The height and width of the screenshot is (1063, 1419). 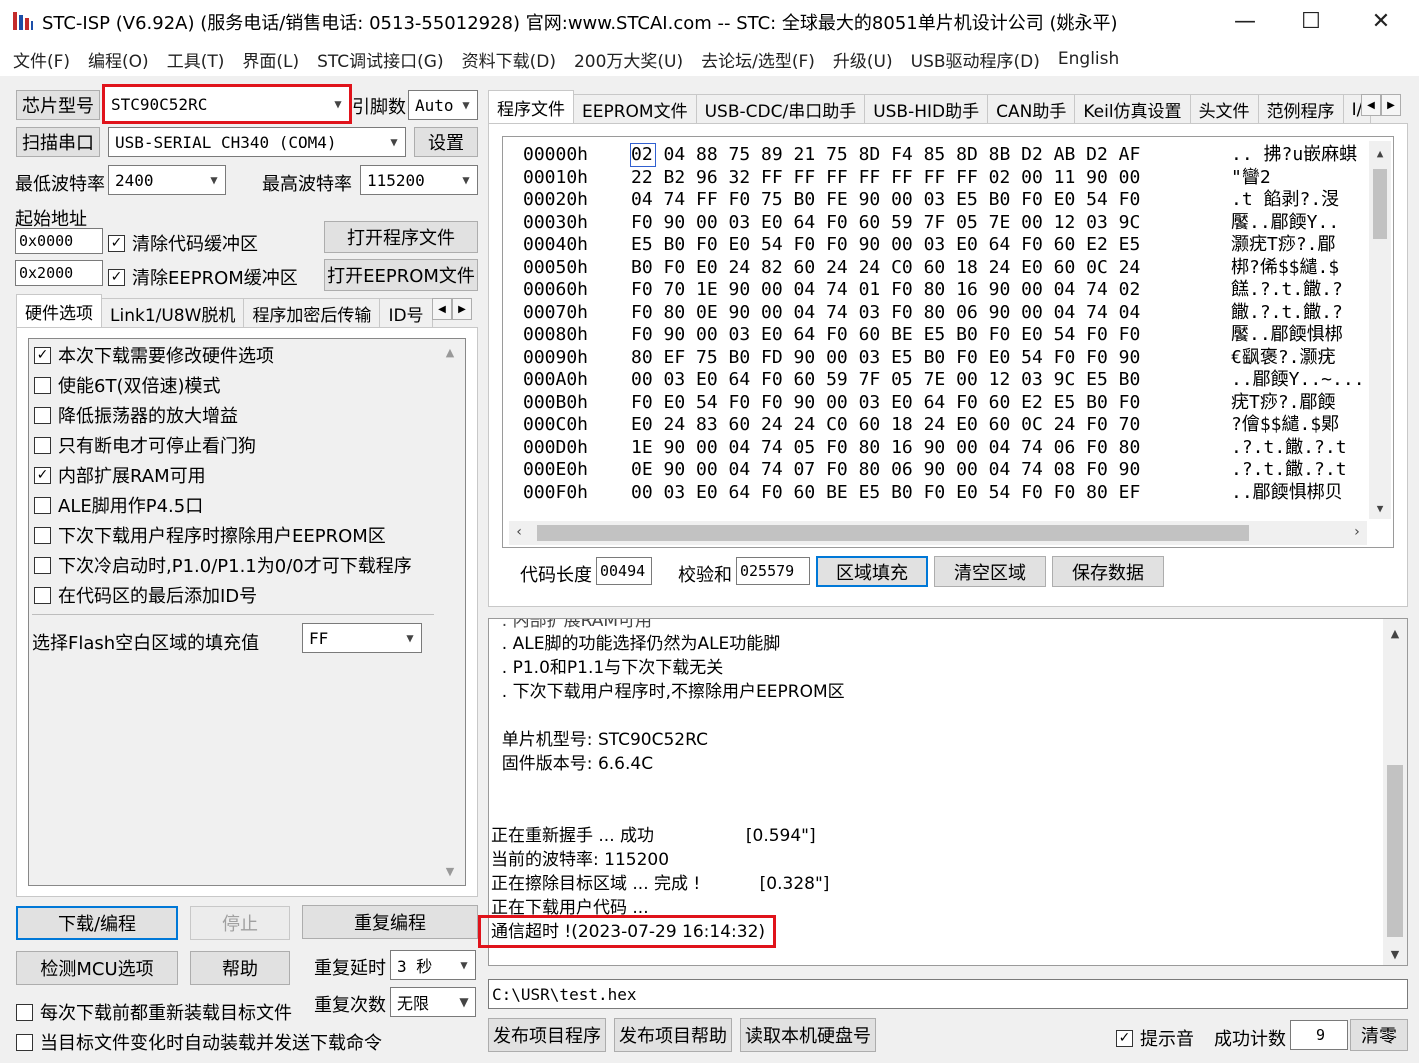 I want to click on option-append-id: 在代码区的最后添加ID号, so click(x=145, y=595).